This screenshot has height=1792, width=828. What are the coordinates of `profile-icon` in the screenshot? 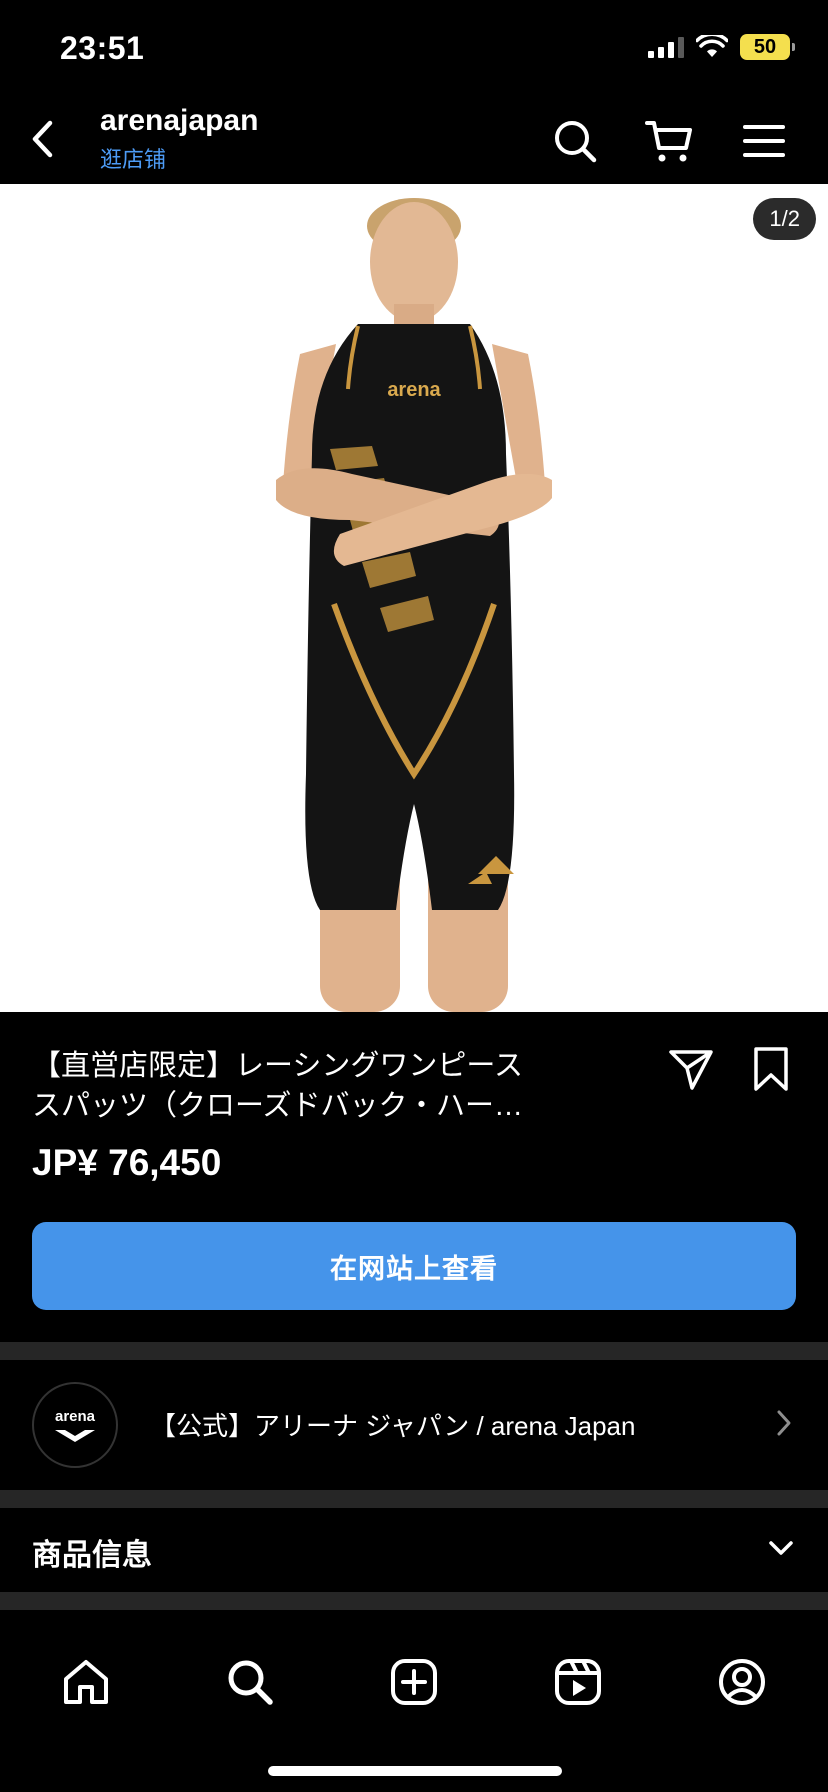 It's located at (742, 1682).